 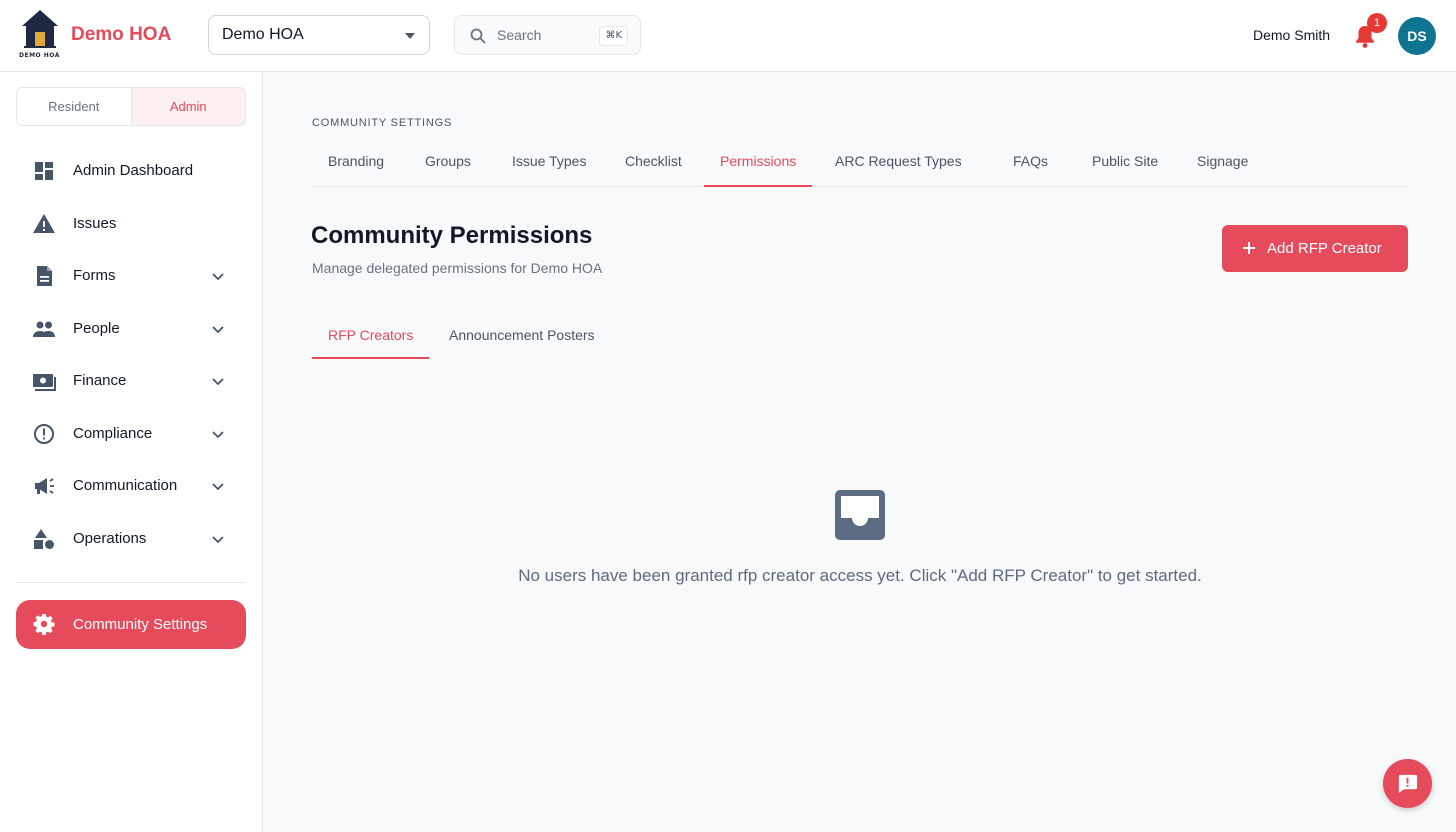 What do you see at coordinates (1417, 36) in the screenshot?
I see `avatar: DS` at bounding box center [1417, 36].